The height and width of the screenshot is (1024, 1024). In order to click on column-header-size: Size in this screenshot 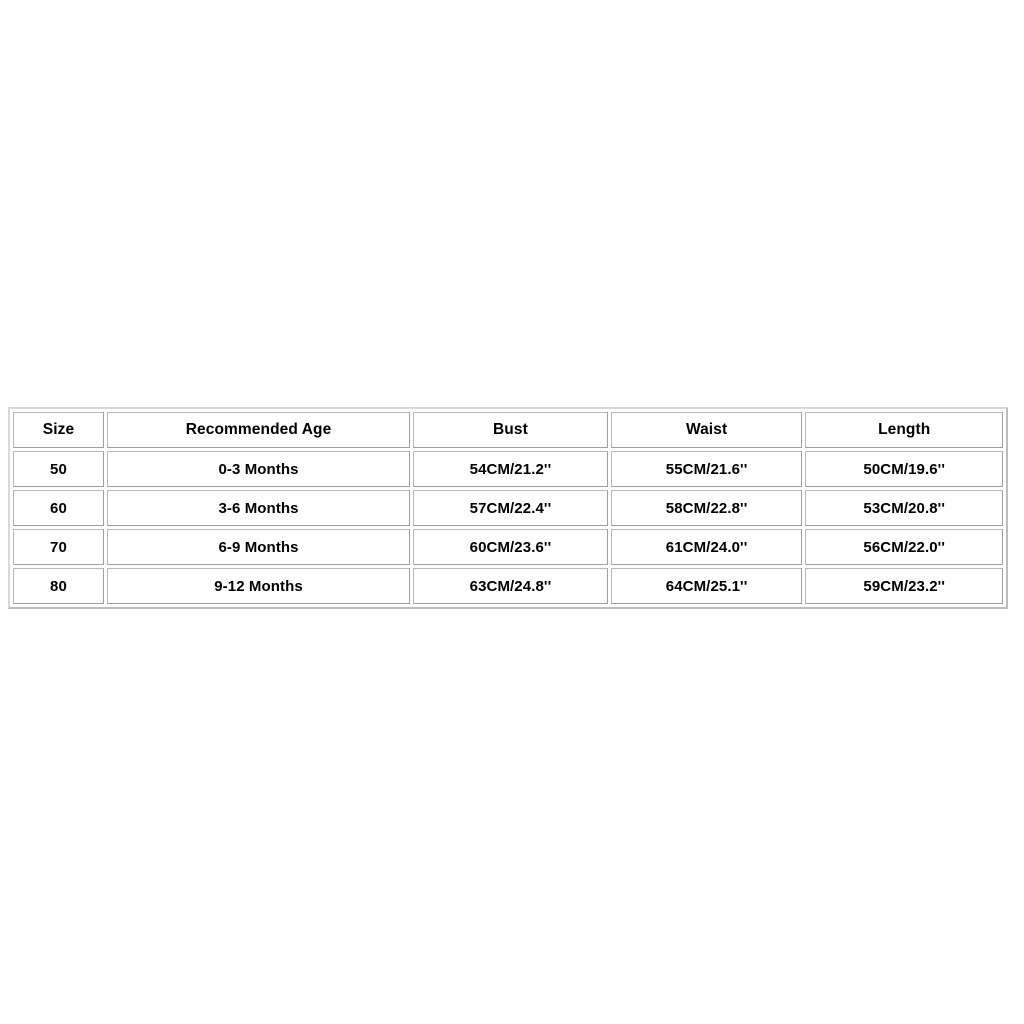, I will do `click(58, 430)`.